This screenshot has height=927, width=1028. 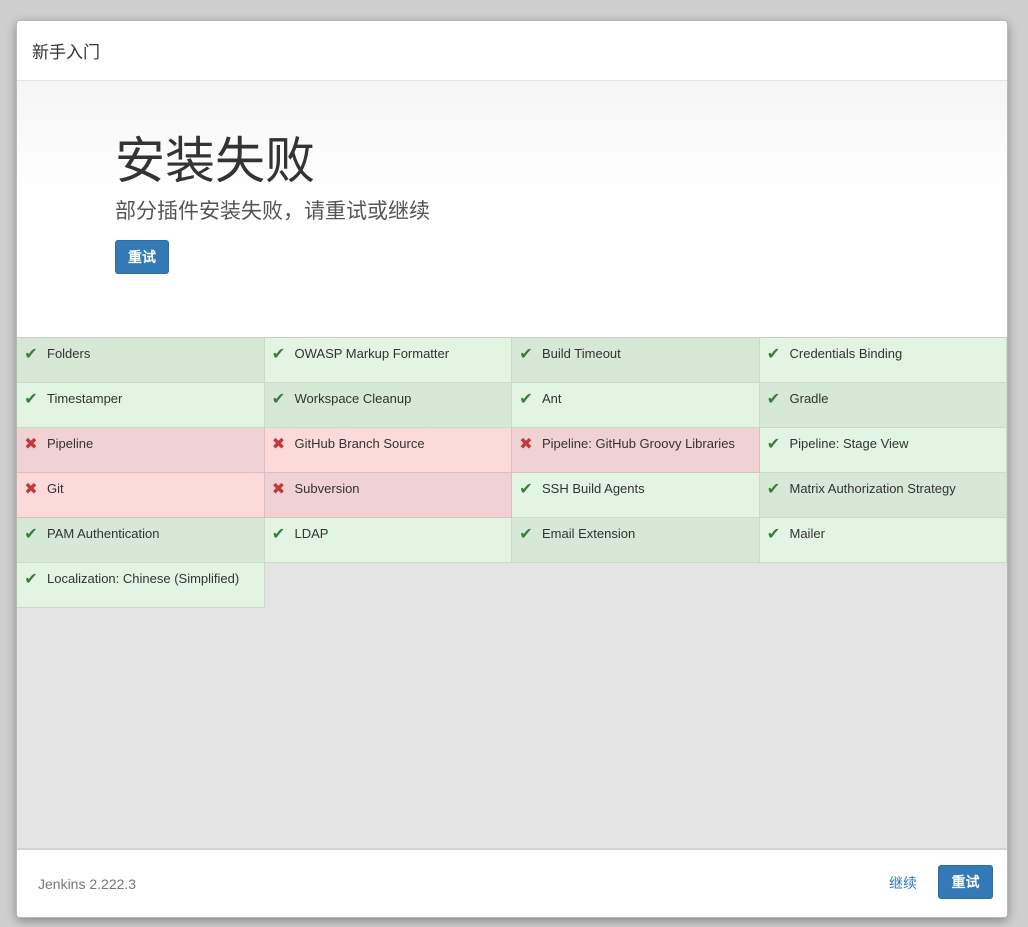 I want to click on plugin-name: Pipeline: Stage View, so click(x=849, y=443).